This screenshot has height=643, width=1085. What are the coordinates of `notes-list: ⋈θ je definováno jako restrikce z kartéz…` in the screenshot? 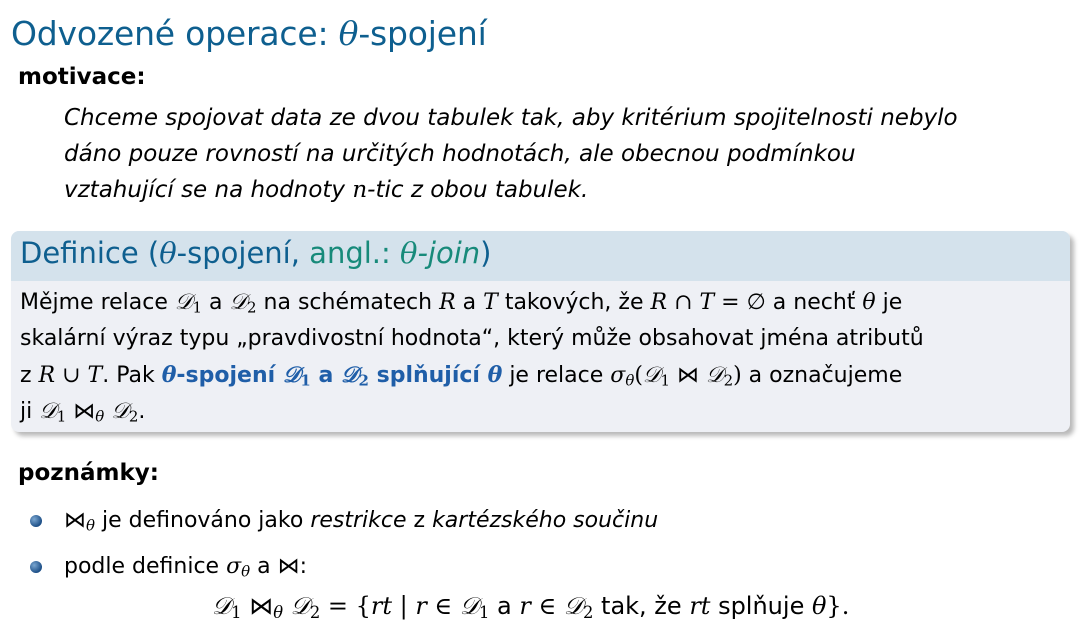 It's located at (344, 544).